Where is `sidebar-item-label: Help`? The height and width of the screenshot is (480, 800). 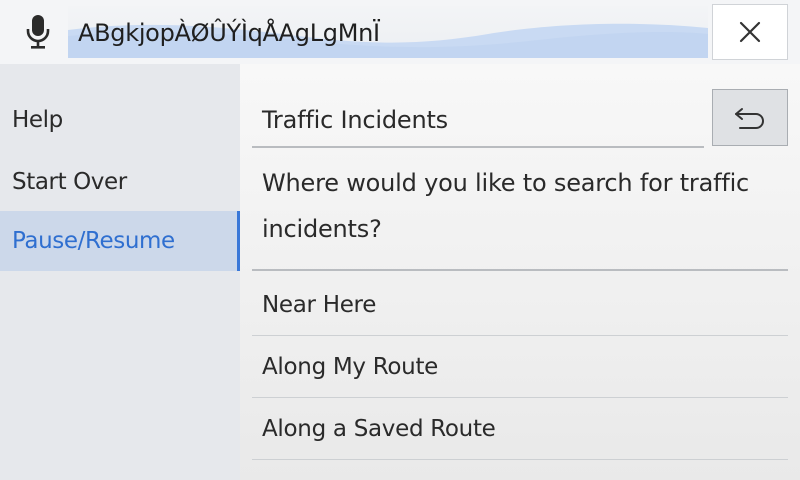 sidebar-item-label: Help is located at coordinates (37, 120).